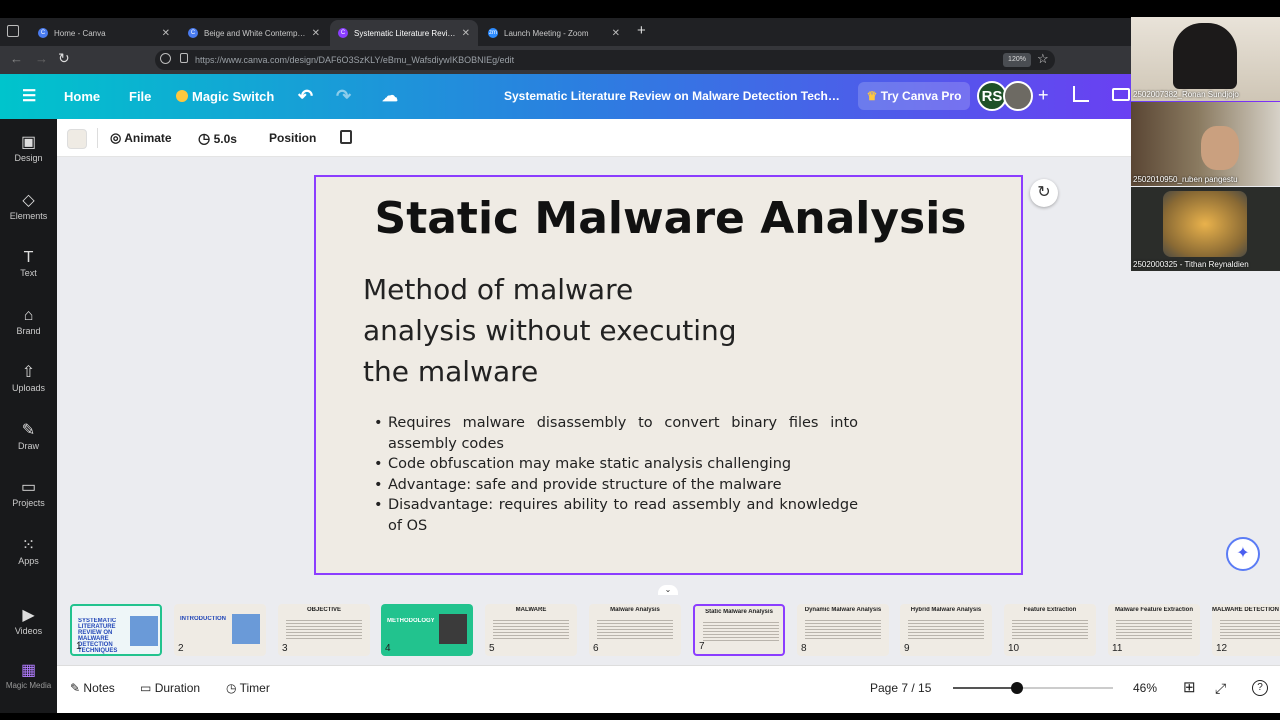 The width and height of the screenshot is (1280, 720). Describe the element at coordinates (28, 621) in the screenshot. I see `sidebar-item-videos: ▶ Videos` at that location.